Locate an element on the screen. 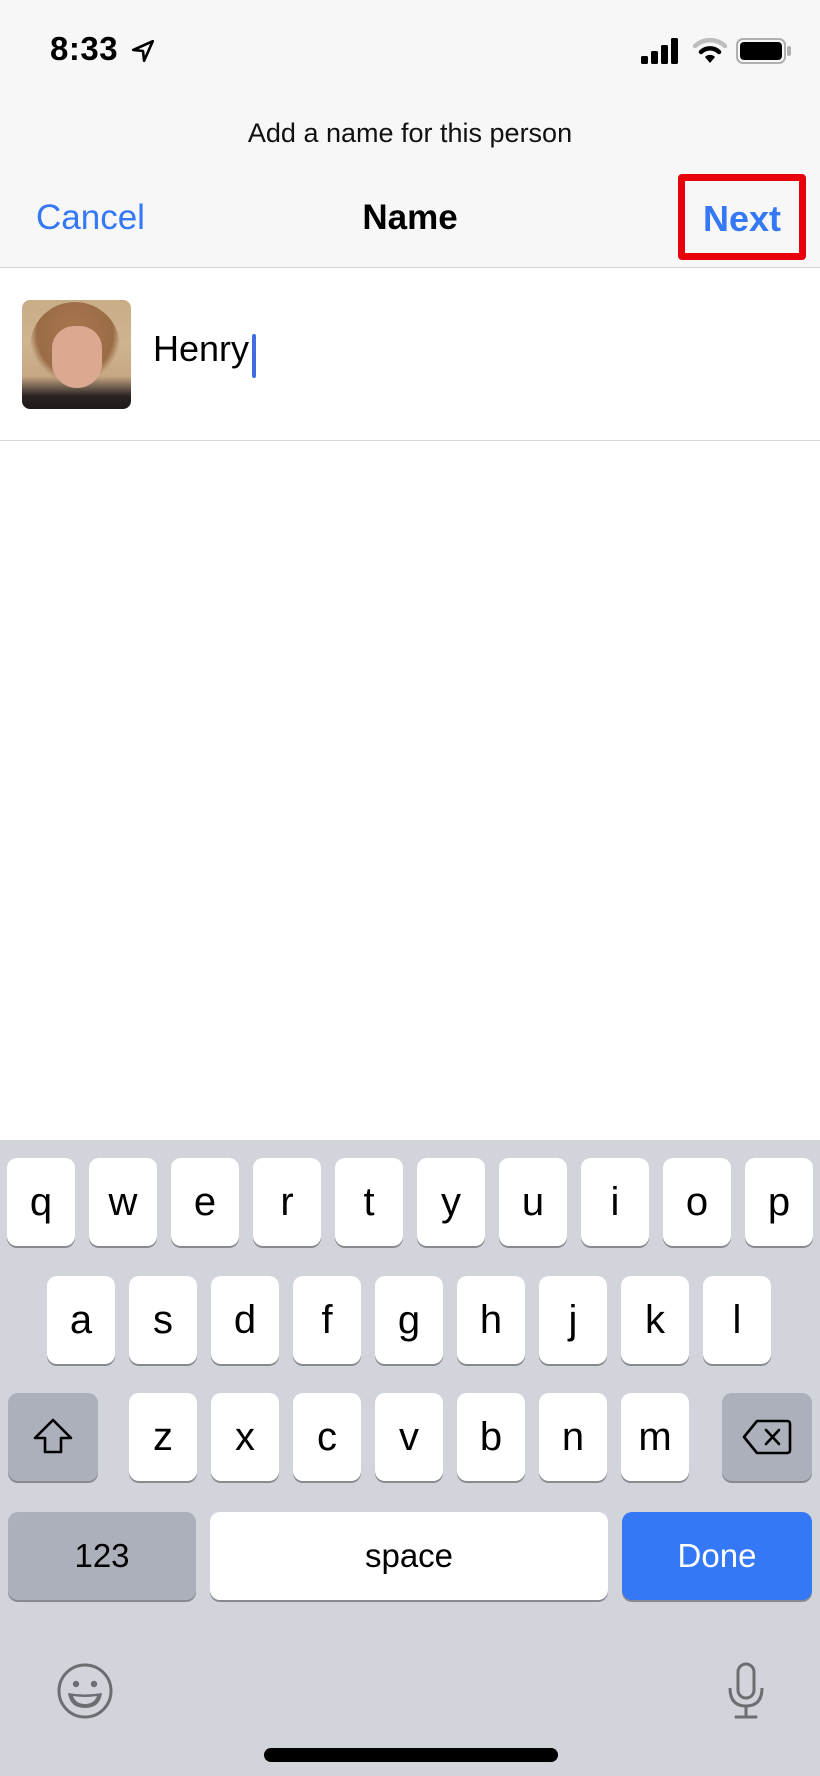 This screenshot has height=1776, width=820. text-cursor is located at coordinates (254, 356).